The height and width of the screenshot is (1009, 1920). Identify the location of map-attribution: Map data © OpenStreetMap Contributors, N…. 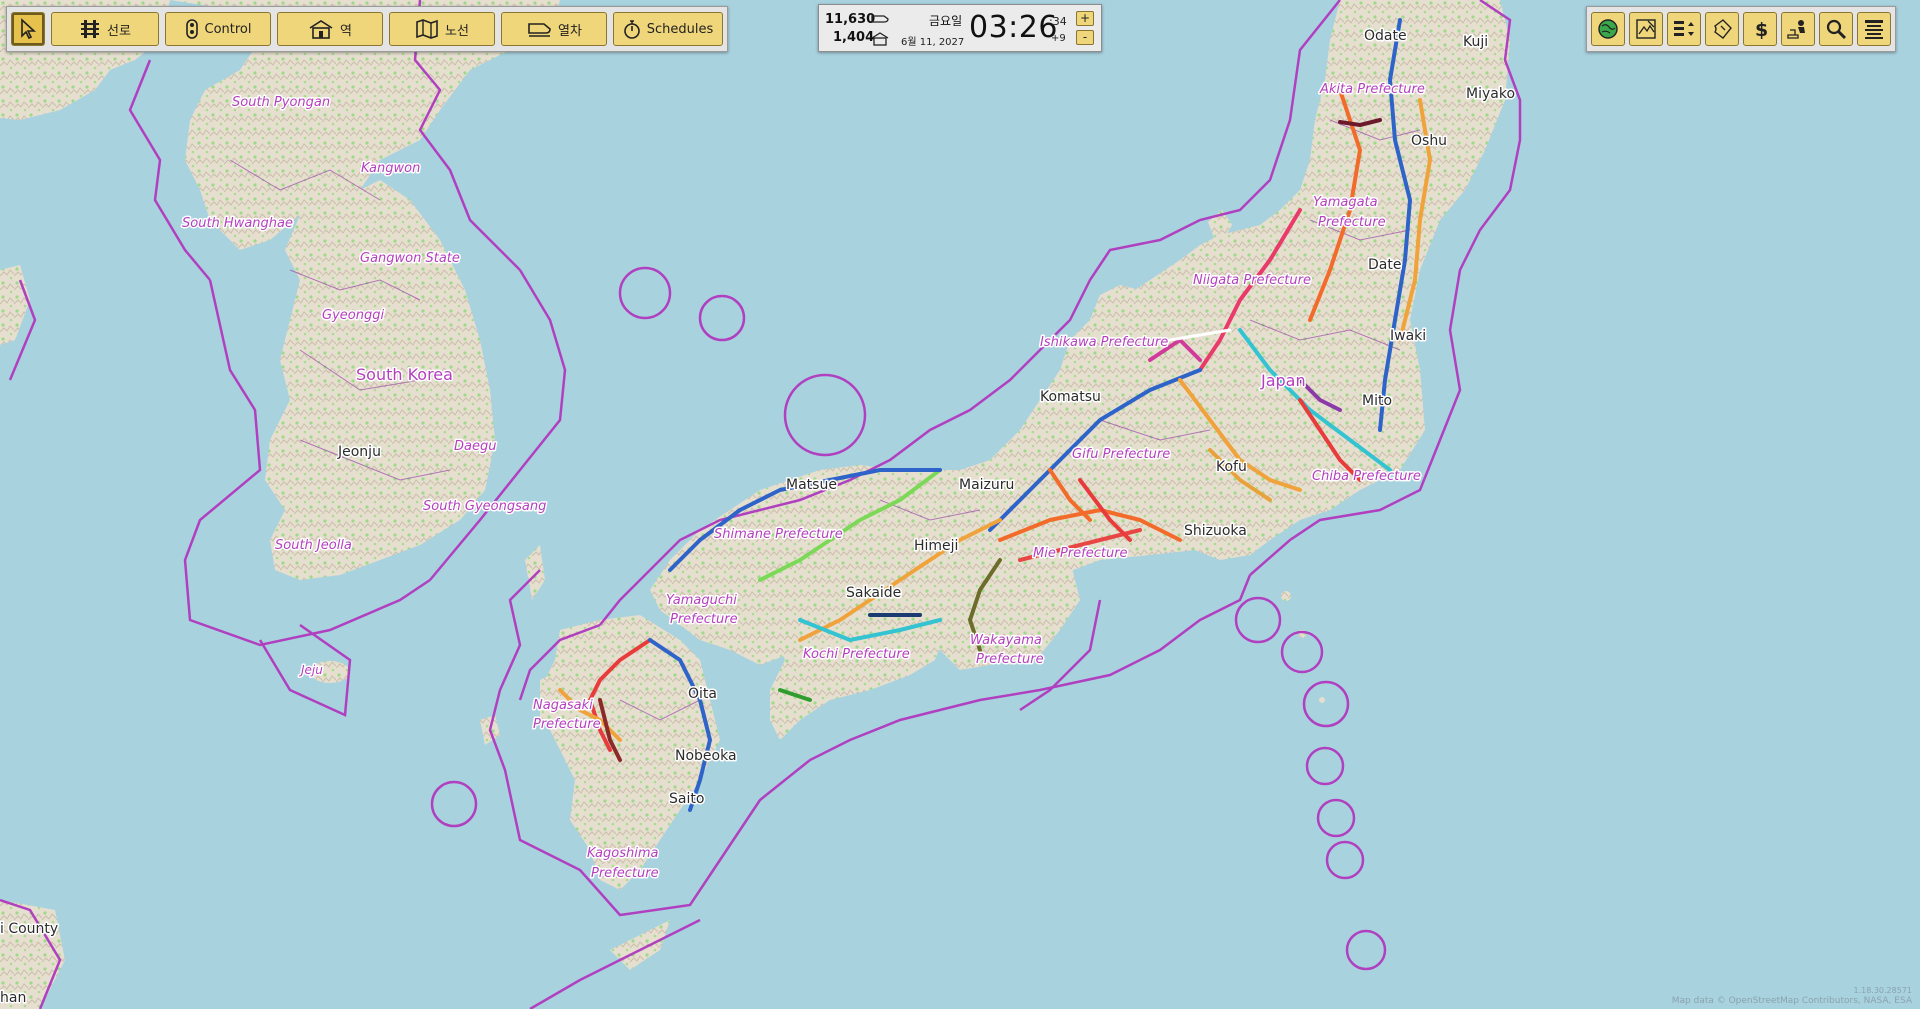
(1791, 1001).